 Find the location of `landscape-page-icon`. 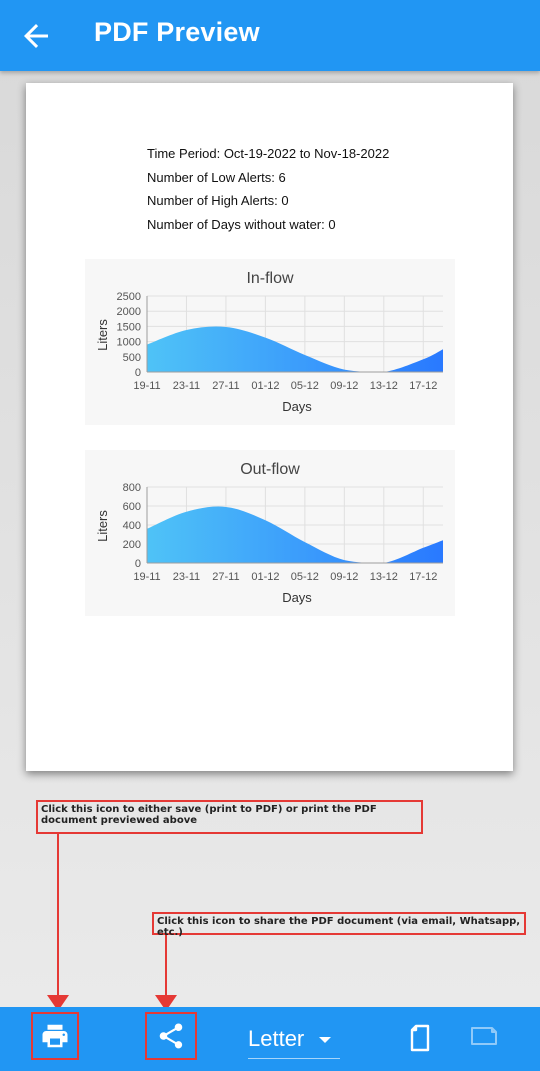

landscape-page-icon is located at coordinates (484, 1036).